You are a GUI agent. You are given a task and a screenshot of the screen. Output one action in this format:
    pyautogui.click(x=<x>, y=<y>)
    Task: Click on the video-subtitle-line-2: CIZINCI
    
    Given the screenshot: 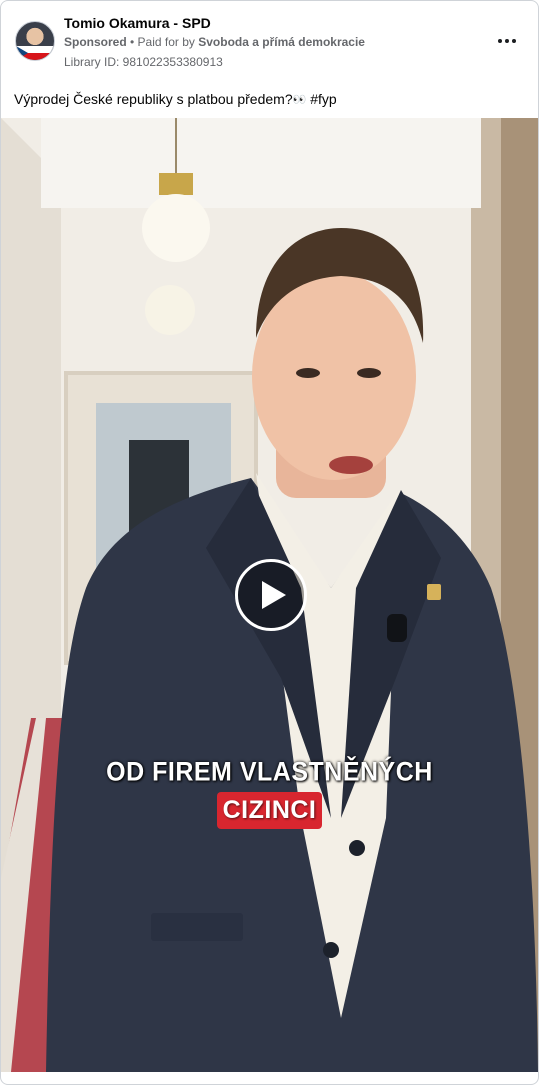 What is the action you would take?
    pyautogui.click(x=269, y=810)
    